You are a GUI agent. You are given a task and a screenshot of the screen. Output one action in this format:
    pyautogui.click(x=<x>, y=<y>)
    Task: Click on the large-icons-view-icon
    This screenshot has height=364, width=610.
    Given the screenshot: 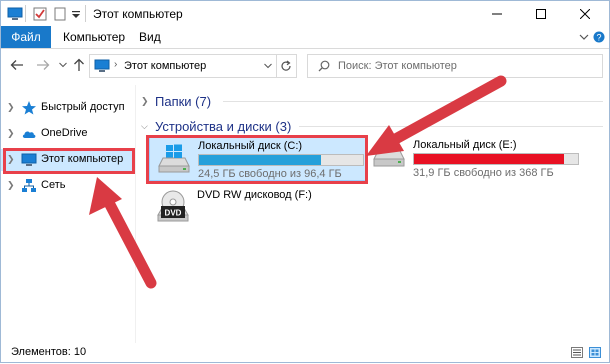 What is the action you would take?
    pyautogui.click(x=595, y=352)
    